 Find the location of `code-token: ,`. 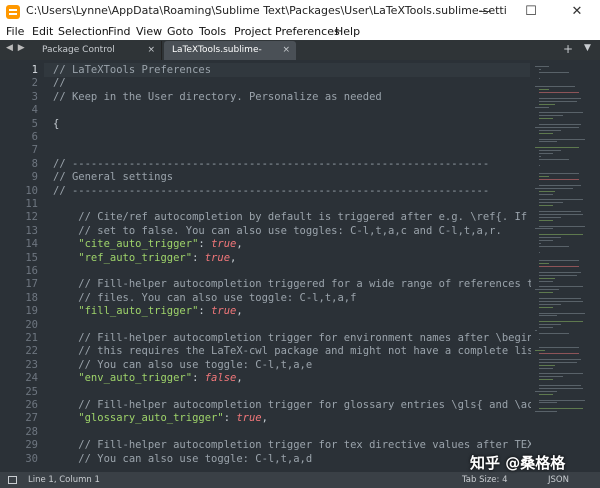

code-token: , is located at coordinates (239, 378).